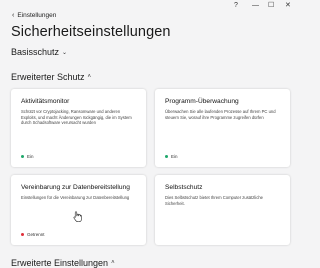  I want to click on window-titlebar: ? — ☐ ✕, so click(150, 6).